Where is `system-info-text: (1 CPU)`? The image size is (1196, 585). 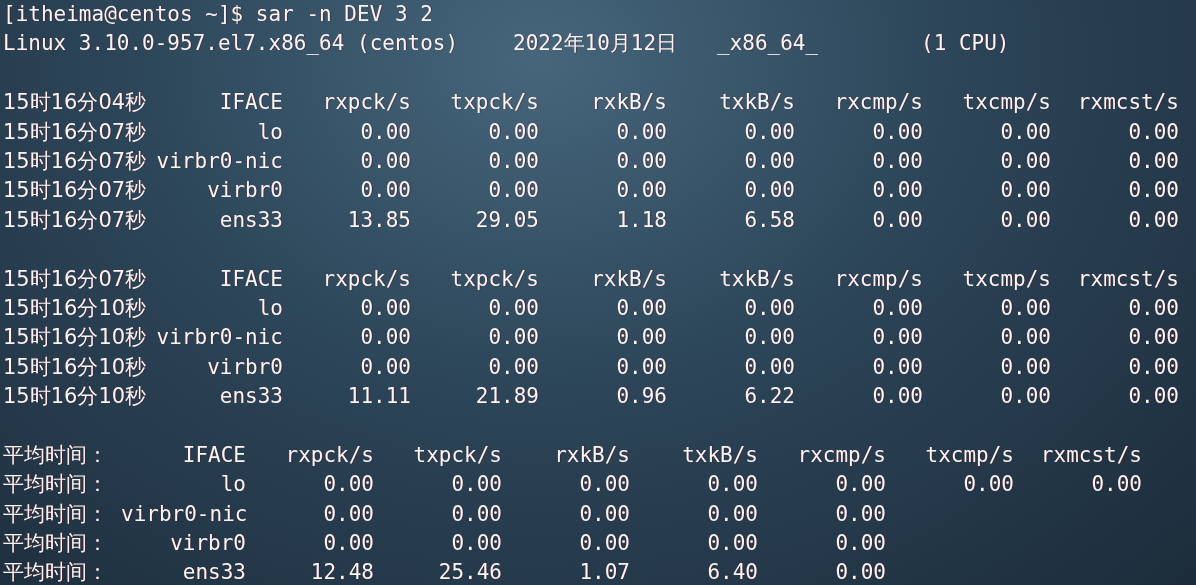 system-info-text: (1 CPU) is located at coordinates (965, 44).